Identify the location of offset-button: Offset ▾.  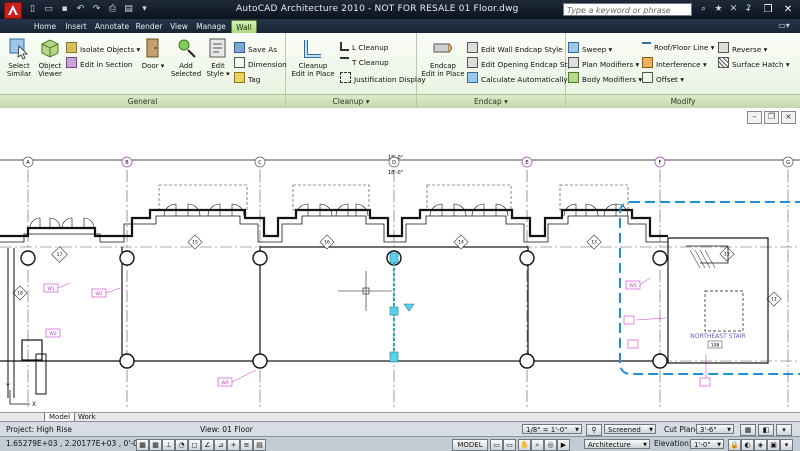
(663, 78).